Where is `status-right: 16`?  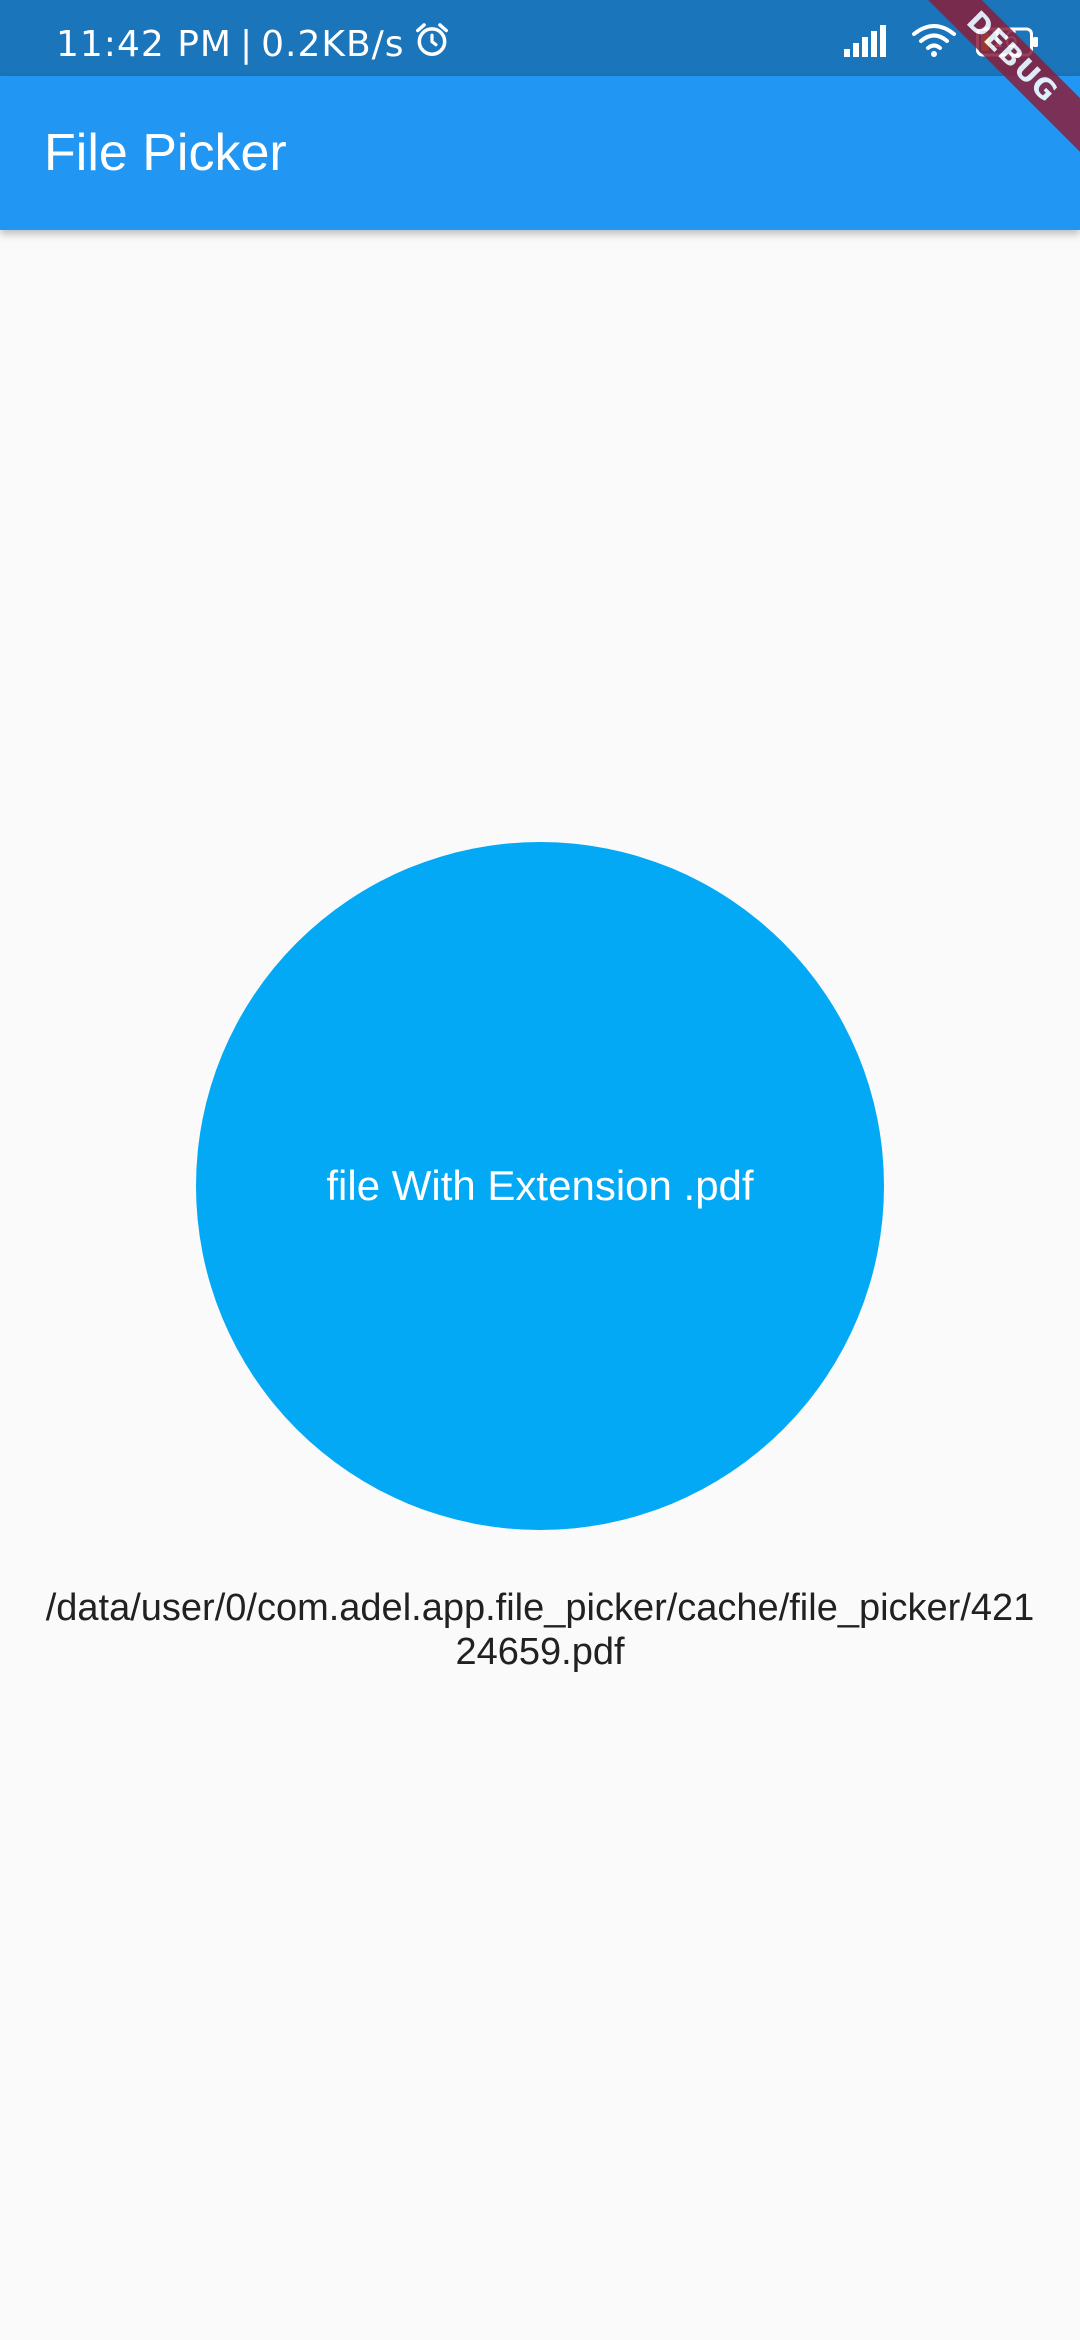
status-right: 16 is located at coordinates (941, 42).